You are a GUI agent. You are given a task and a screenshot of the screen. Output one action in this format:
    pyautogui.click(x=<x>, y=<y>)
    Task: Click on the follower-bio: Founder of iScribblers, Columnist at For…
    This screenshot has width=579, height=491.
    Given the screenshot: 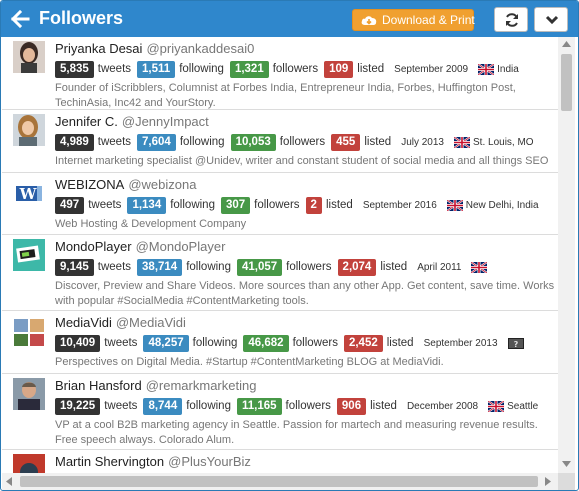 What is the action you would take?
    pyautogui.click(x=285, y=95)
    